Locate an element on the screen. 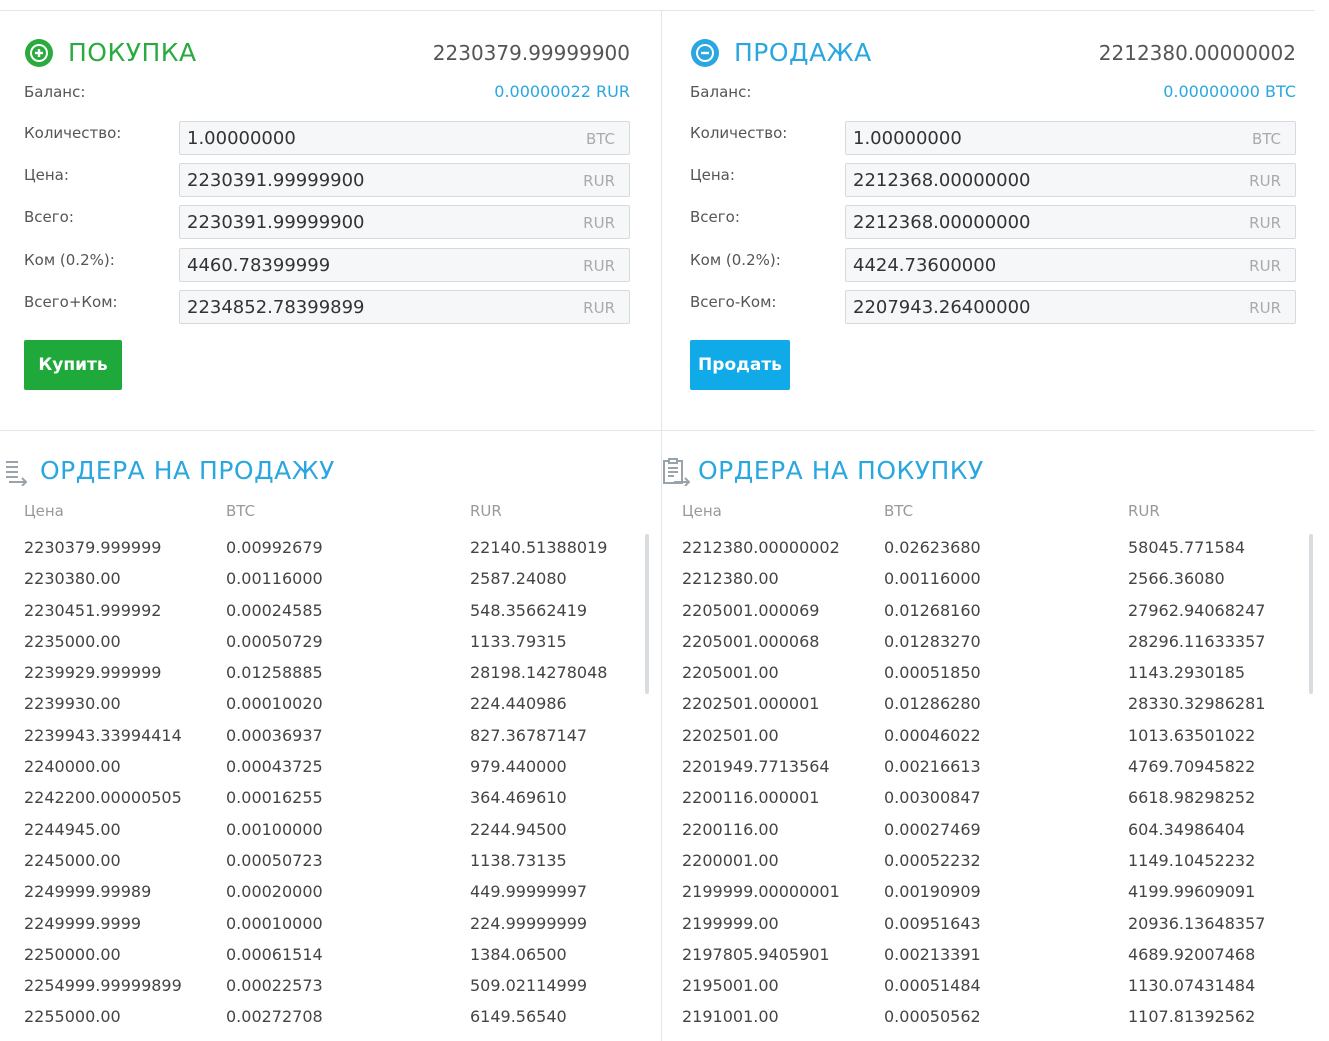  order-rur: 224.440986 is located at coordinates (518, 704).